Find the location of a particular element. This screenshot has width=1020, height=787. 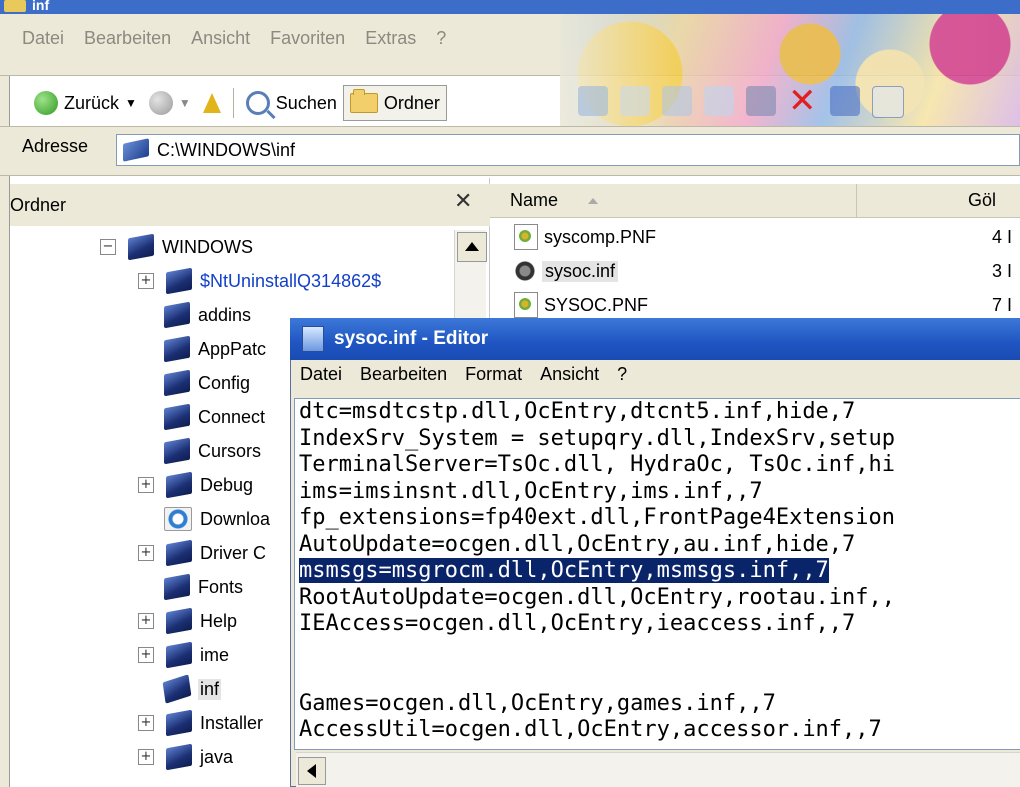

up-arrow-icon is located at coordinates (211, 103).